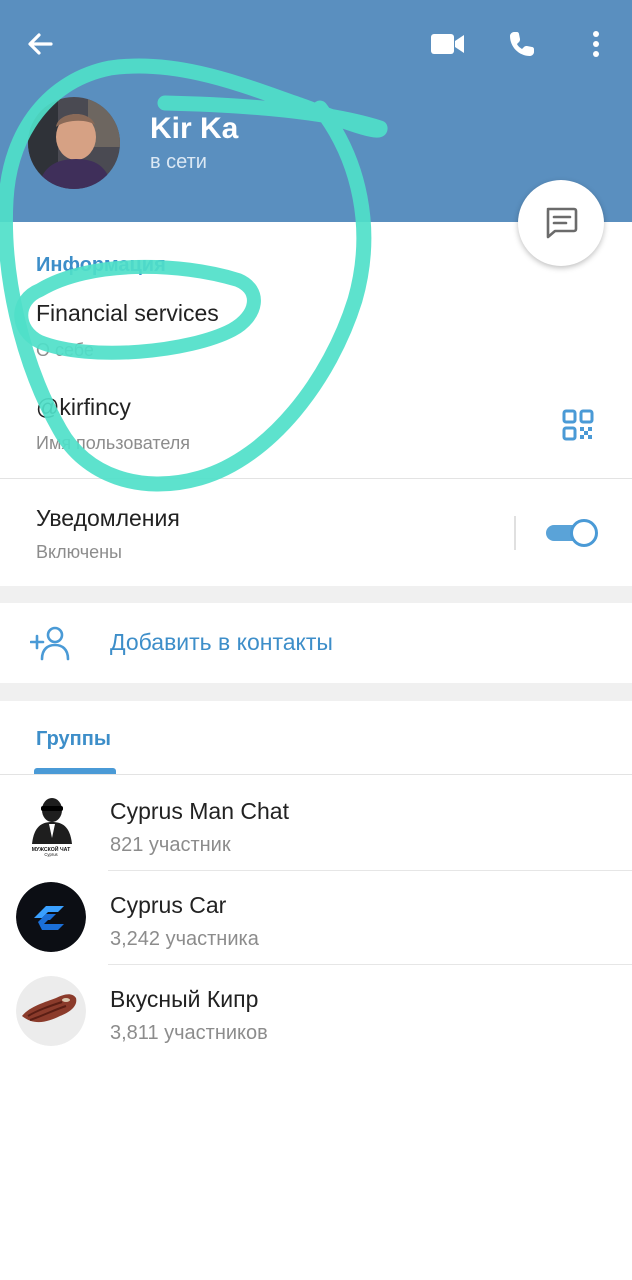  Describe the element at coordinates (50, 854) in the screenshot. I see `group-avatar-subcaption: Cyprus` at that location.